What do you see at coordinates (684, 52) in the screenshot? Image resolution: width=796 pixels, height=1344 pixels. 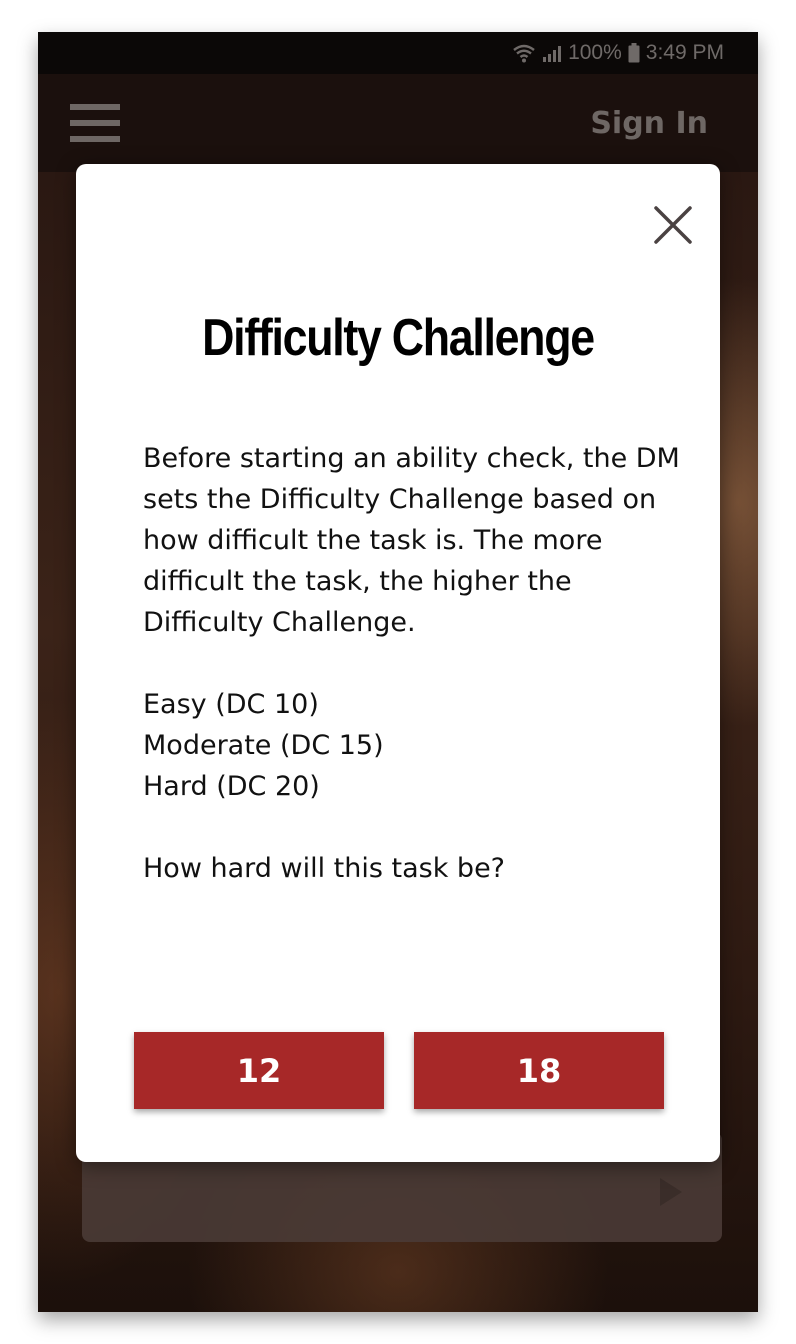 I see `clock: 3:49 PM` at bounding box center [684, 52].